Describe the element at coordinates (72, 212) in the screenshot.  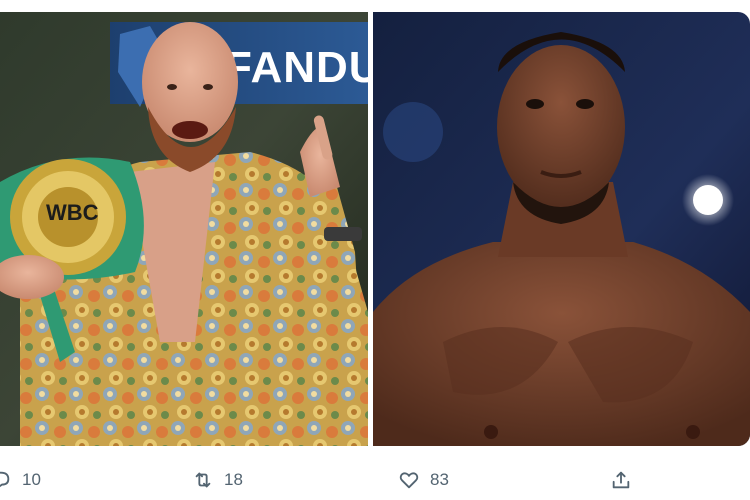
I see `belt-text: WBC` at that location.